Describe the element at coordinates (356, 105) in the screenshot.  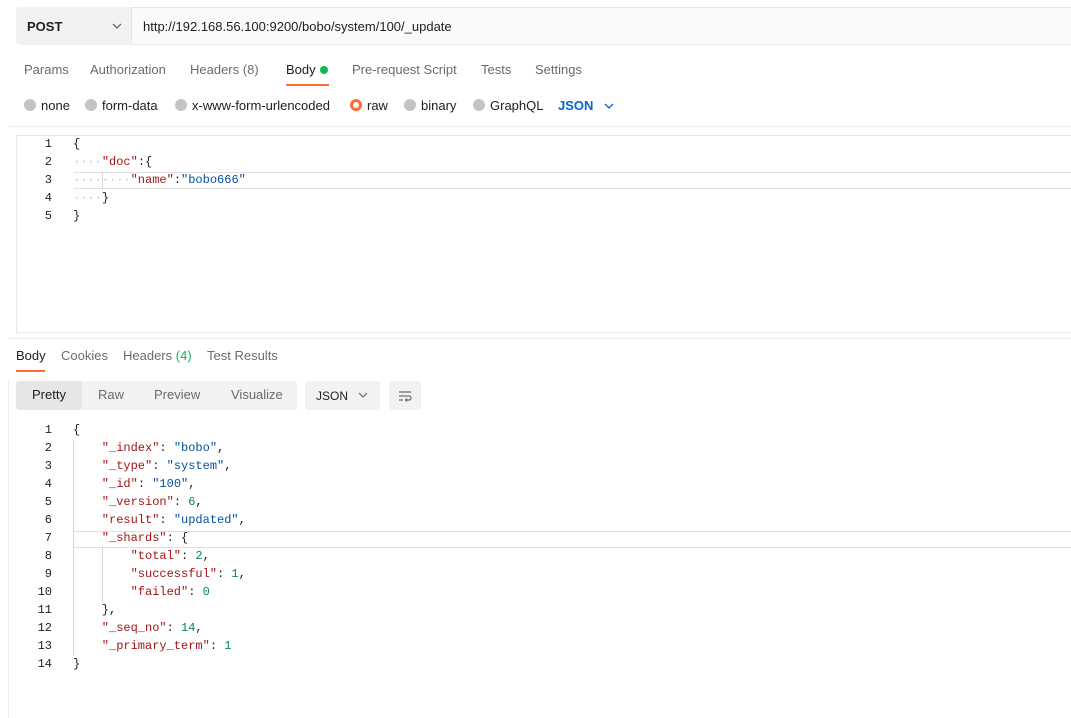
I see `radio-raw` at that location.